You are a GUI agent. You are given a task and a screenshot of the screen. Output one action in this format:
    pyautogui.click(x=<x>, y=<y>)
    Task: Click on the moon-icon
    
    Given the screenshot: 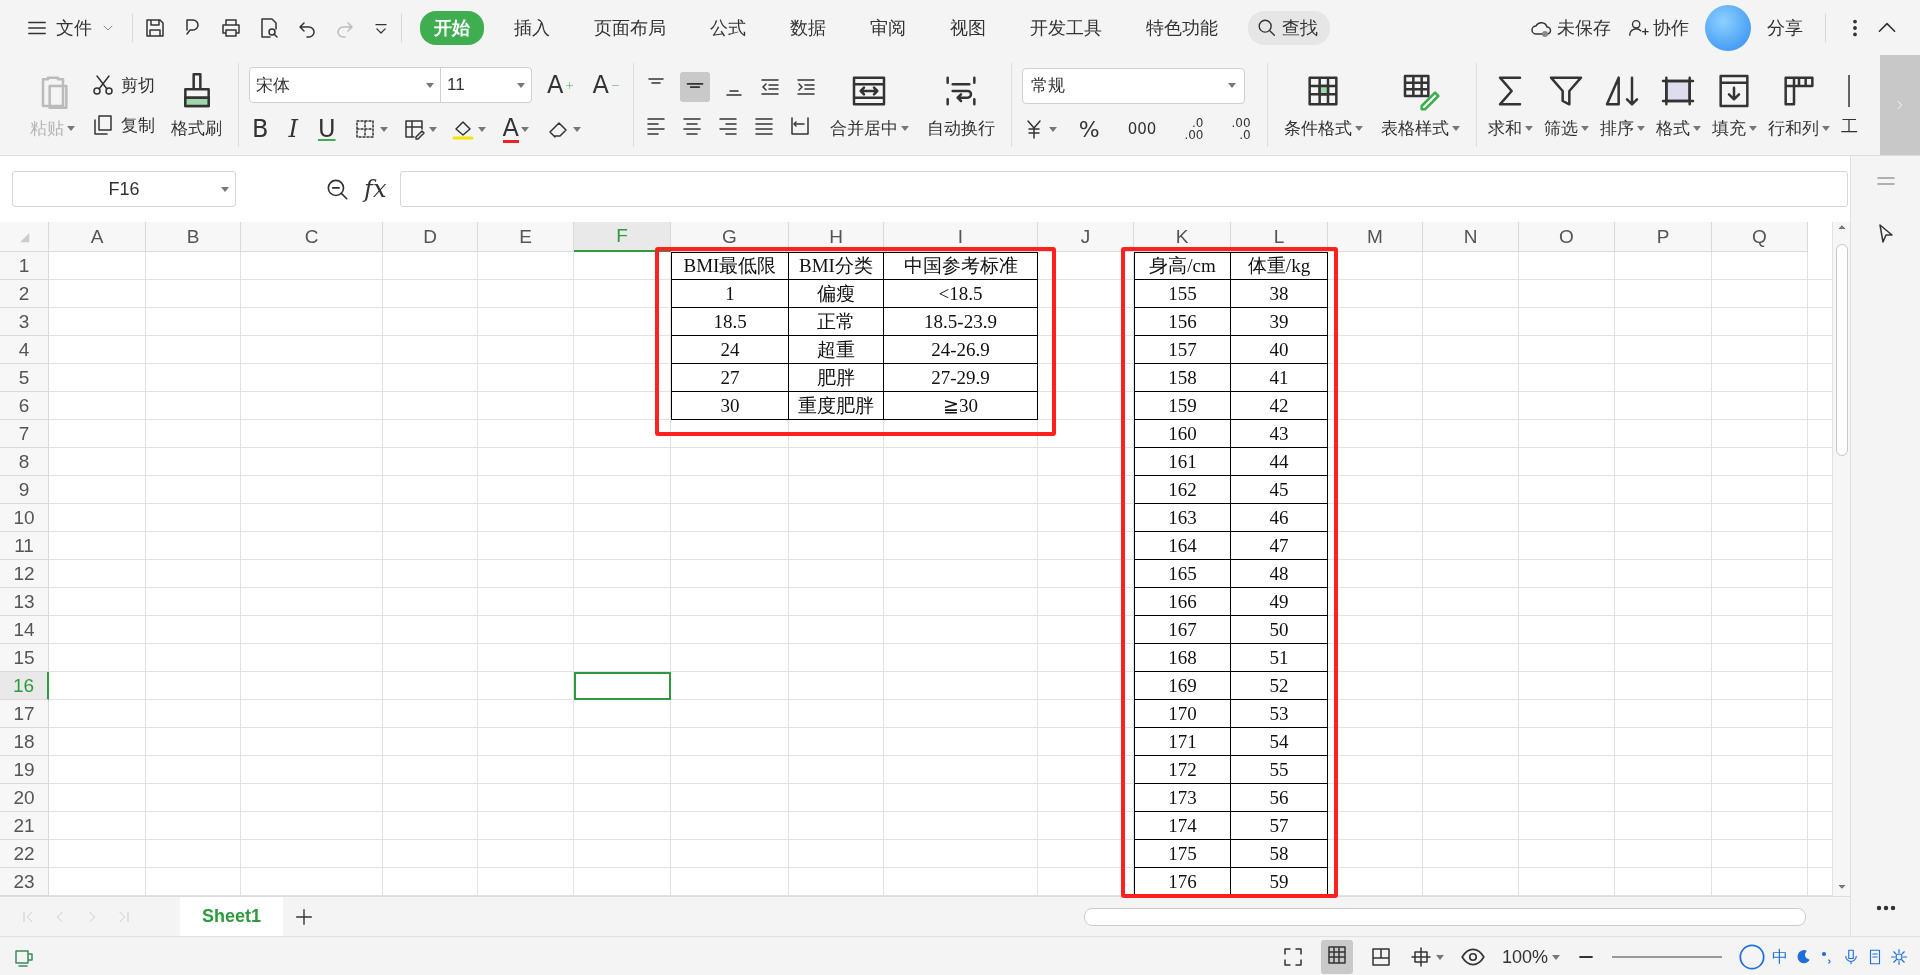 What is the action you would take?
    pyautogui.click(x=1803, y=957)
    